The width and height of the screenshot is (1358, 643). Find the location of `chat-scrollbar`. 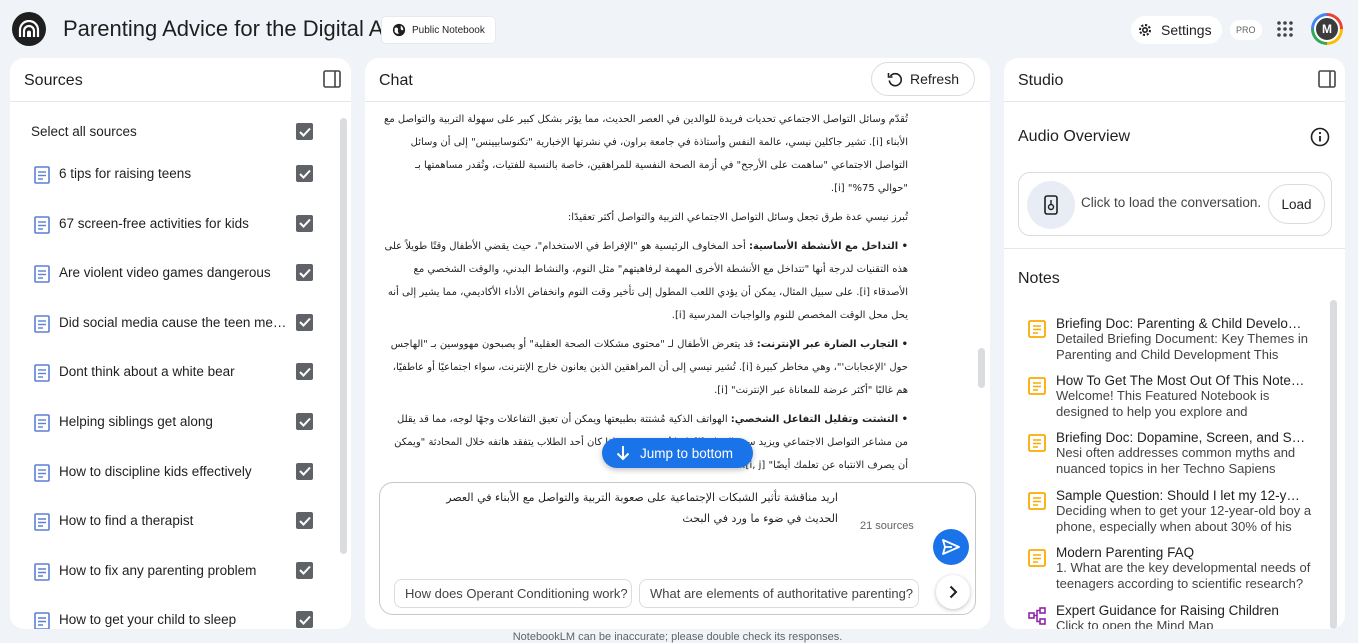

chat-scrollbar is located at coordinates (981, 368).